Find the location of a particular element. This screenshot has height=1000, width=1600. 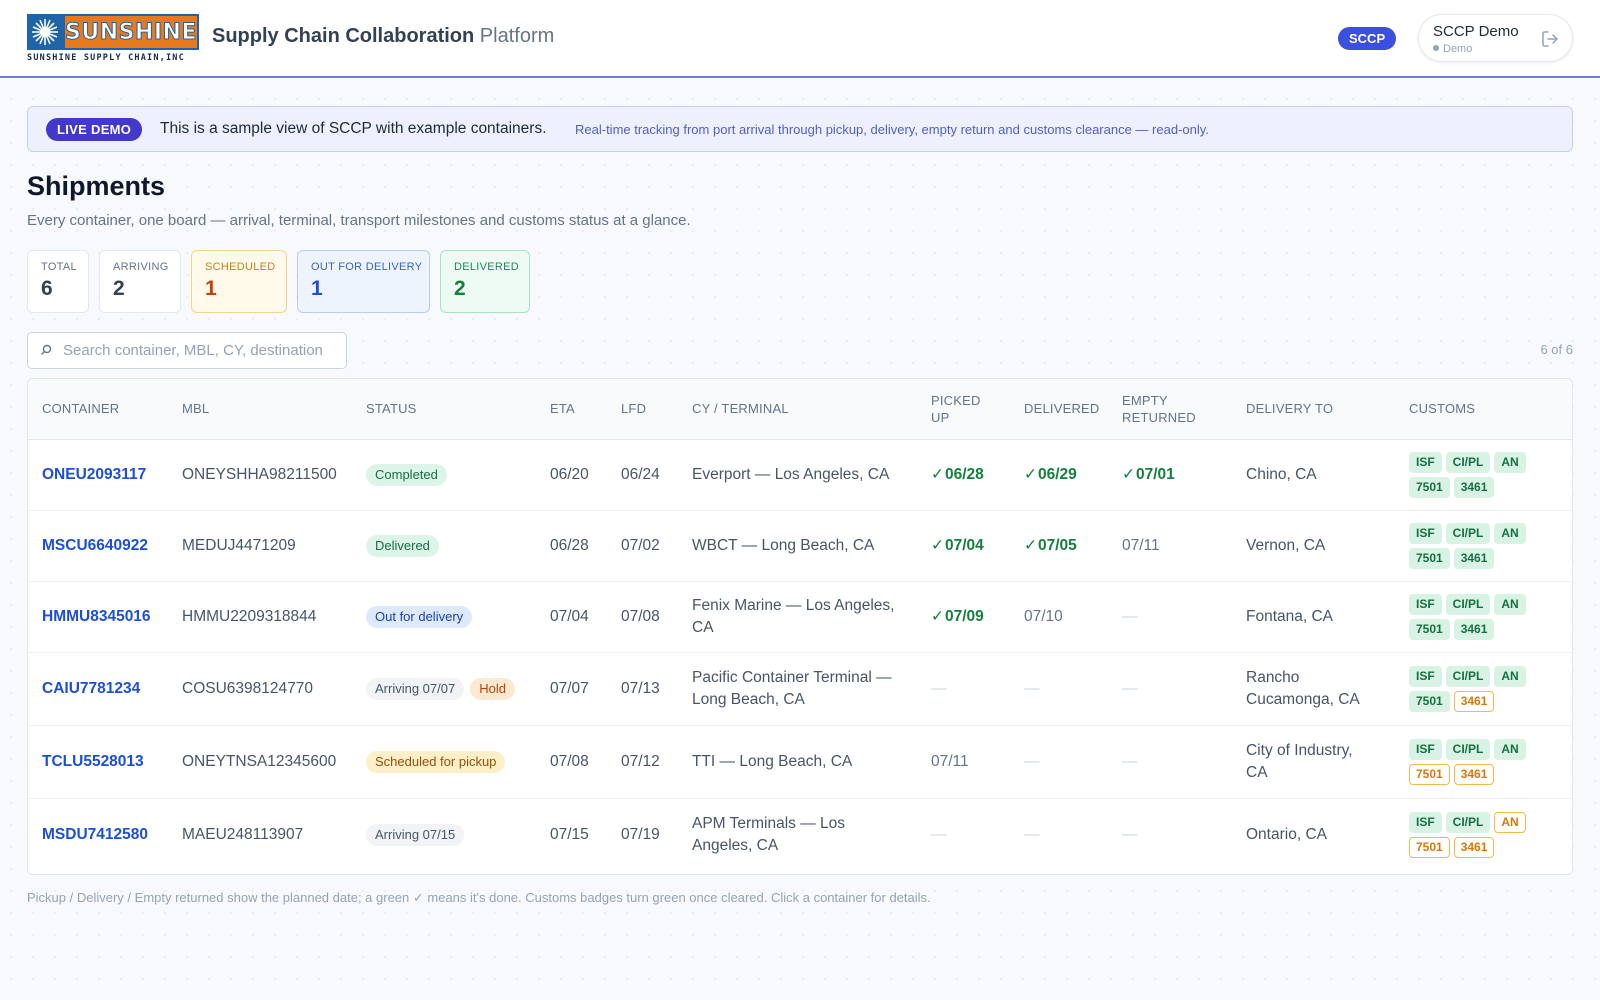

terminal-cell: Everport — Los Angeles, CA is located at coordinates (797, 475).